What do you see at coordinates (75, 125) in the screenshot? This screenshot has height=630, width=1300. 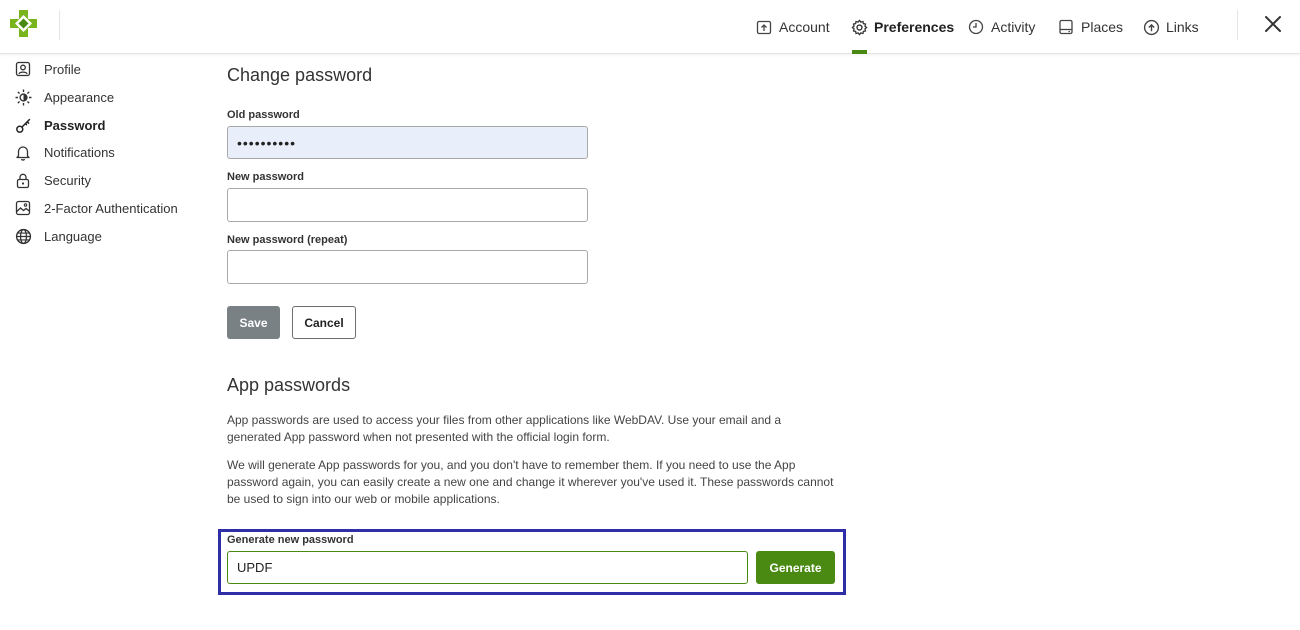 I see `sidebar-item-label: Password` at bounding box center [75, 125].